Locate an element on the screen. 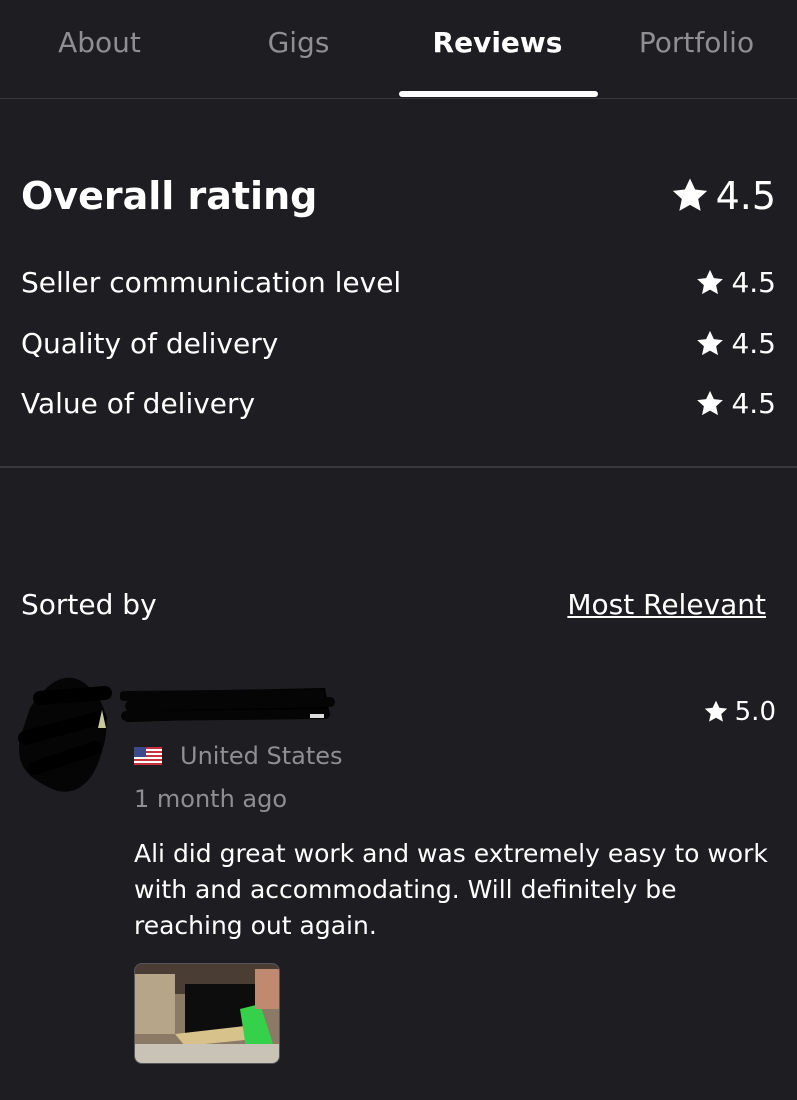  review-rating: 5.0 is located at coordinates (739, 712).